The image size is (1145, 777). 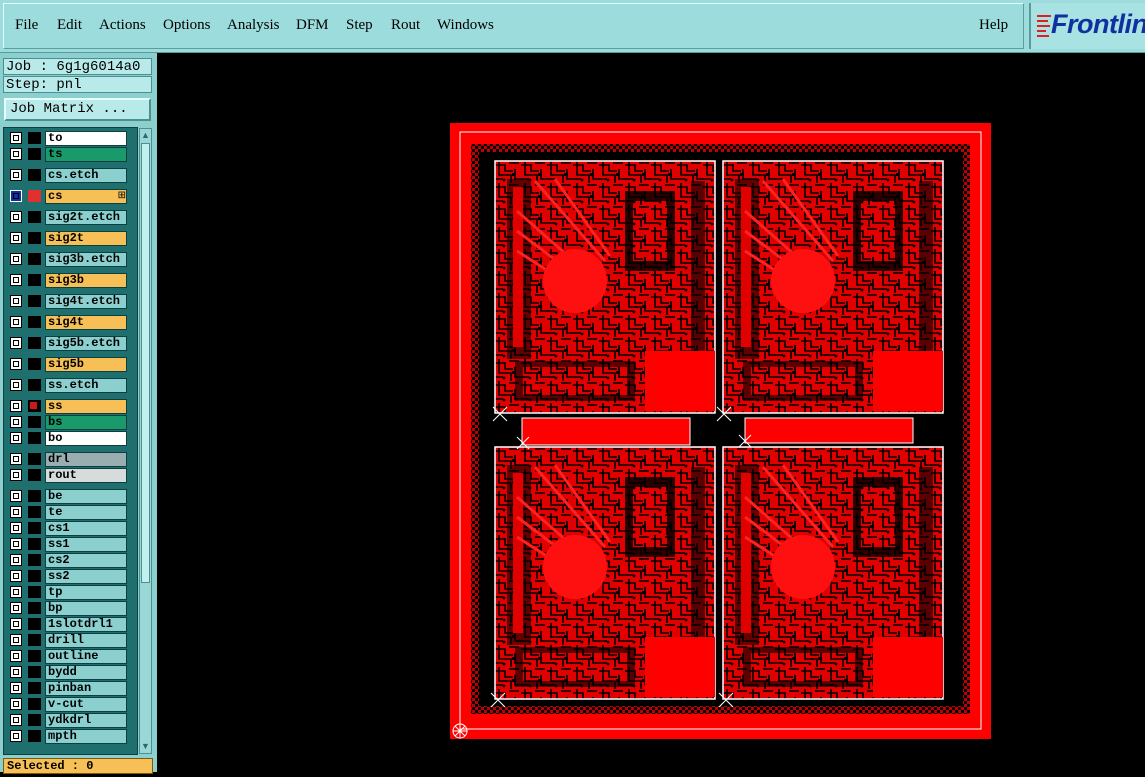 What do you see at coordinates (253, 25) in the screenshot?
I see `menu-analysis: Analysis` at bounding box center [253, 25].